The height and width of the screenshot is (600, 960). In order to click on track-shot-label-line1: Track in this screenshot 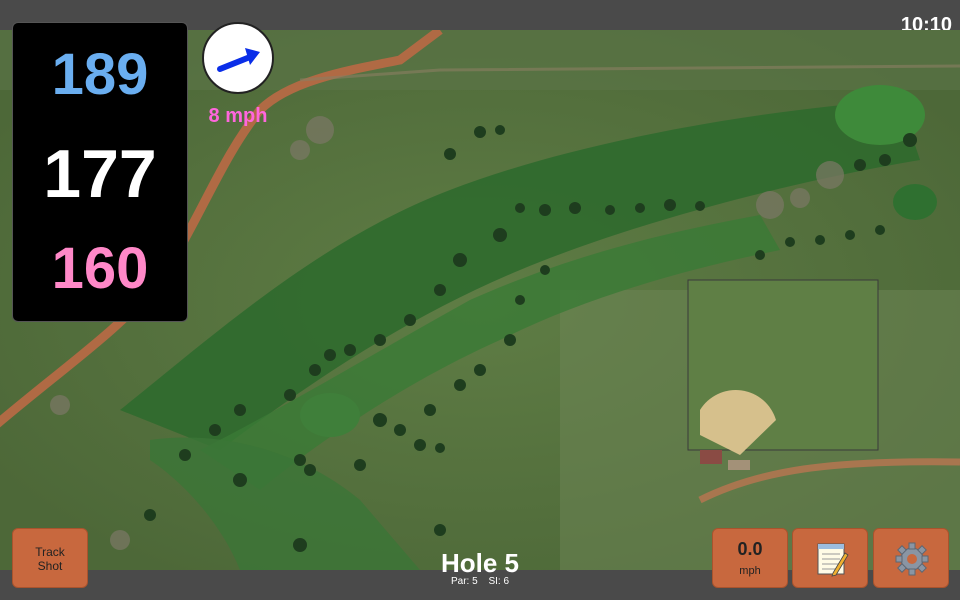, I will do `click(50, 552)`.